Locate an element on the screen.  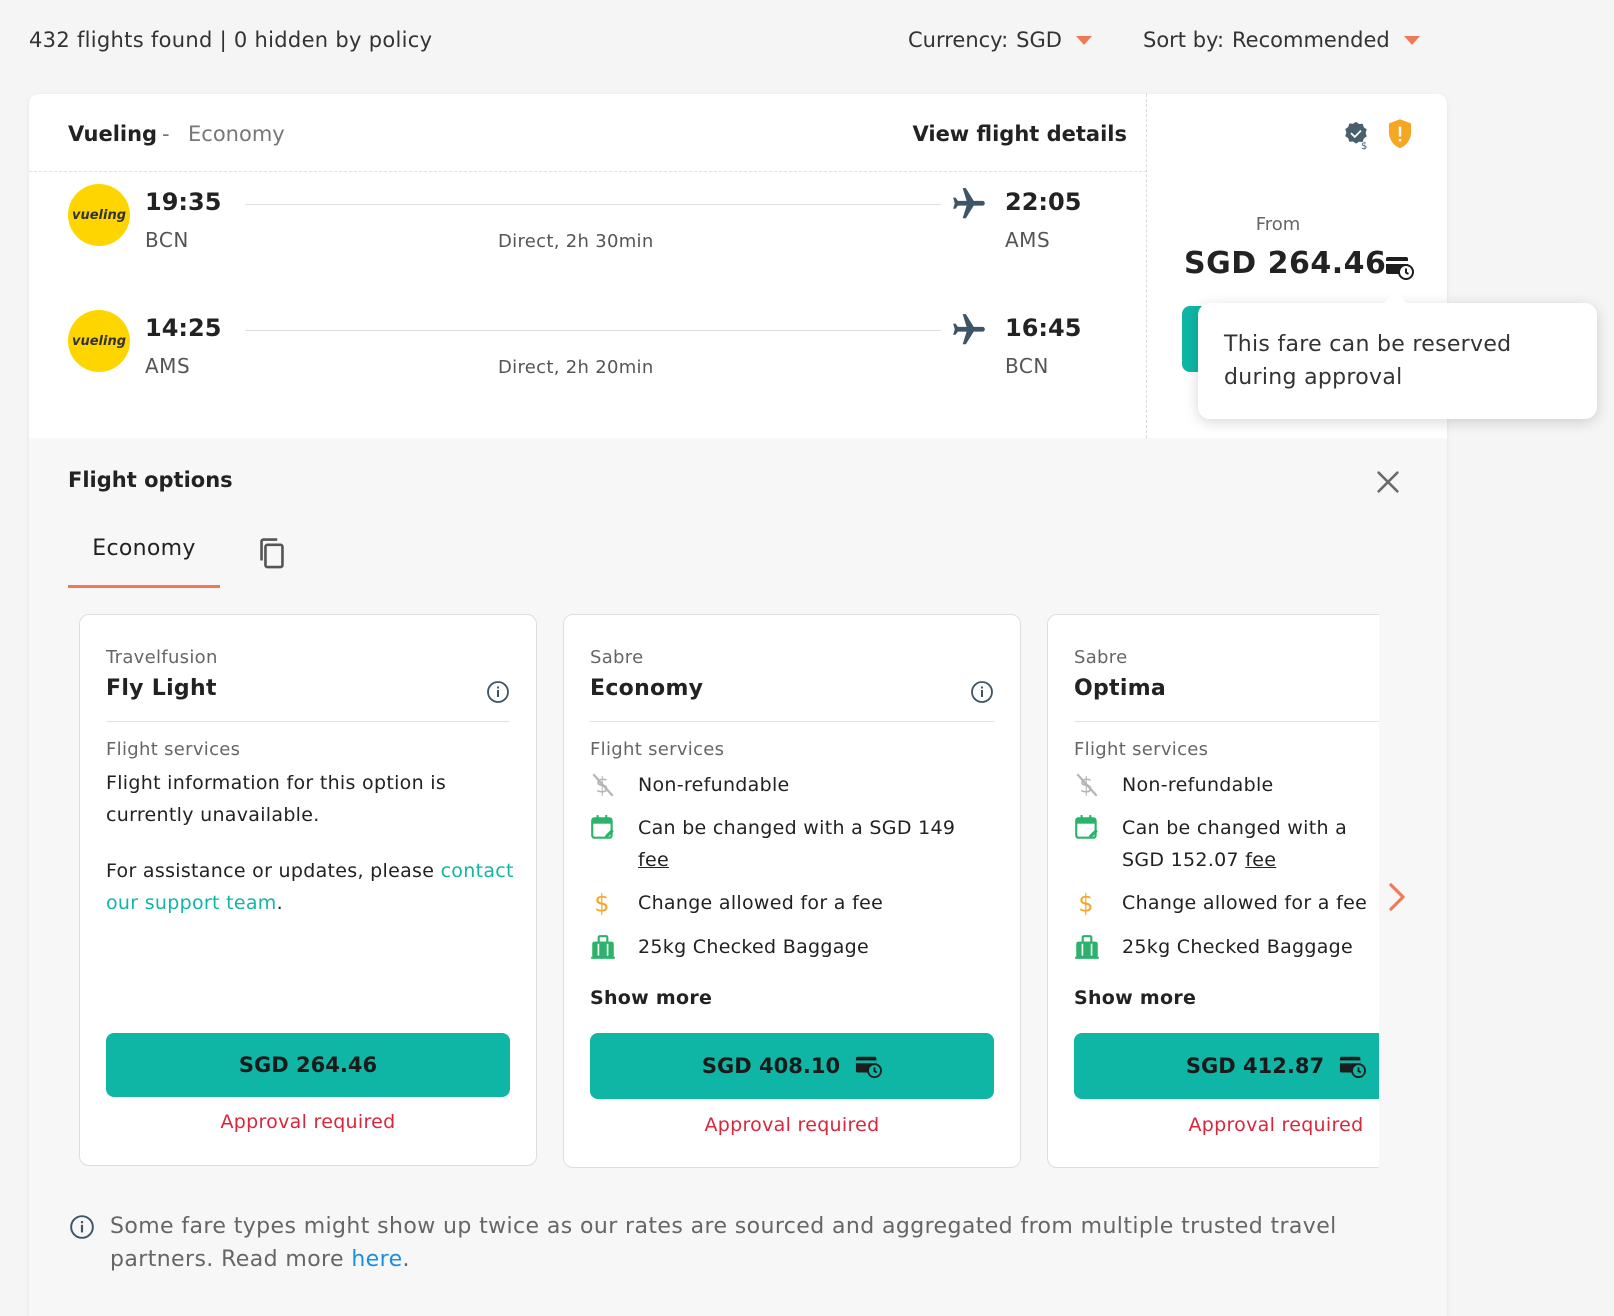
fare-price: SGD 408.10 is located at coordinates (771, 1066).